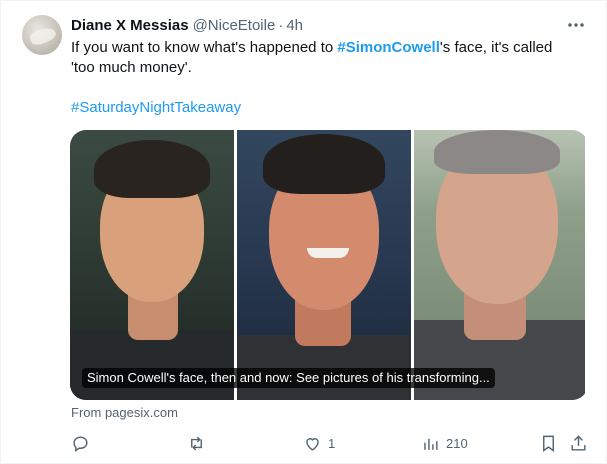  Describe the element at coordinates (234, 25) in the screenshot. I see `author-handle: @NiceEtoile` at that location.